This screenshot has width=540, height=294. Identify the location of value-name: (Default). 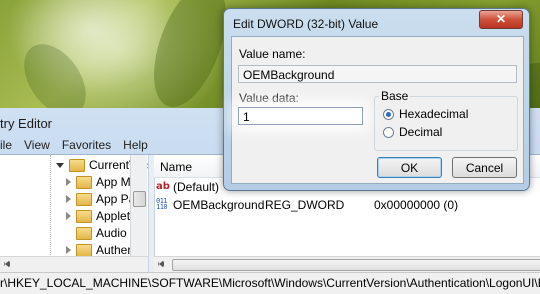
(196, 187).